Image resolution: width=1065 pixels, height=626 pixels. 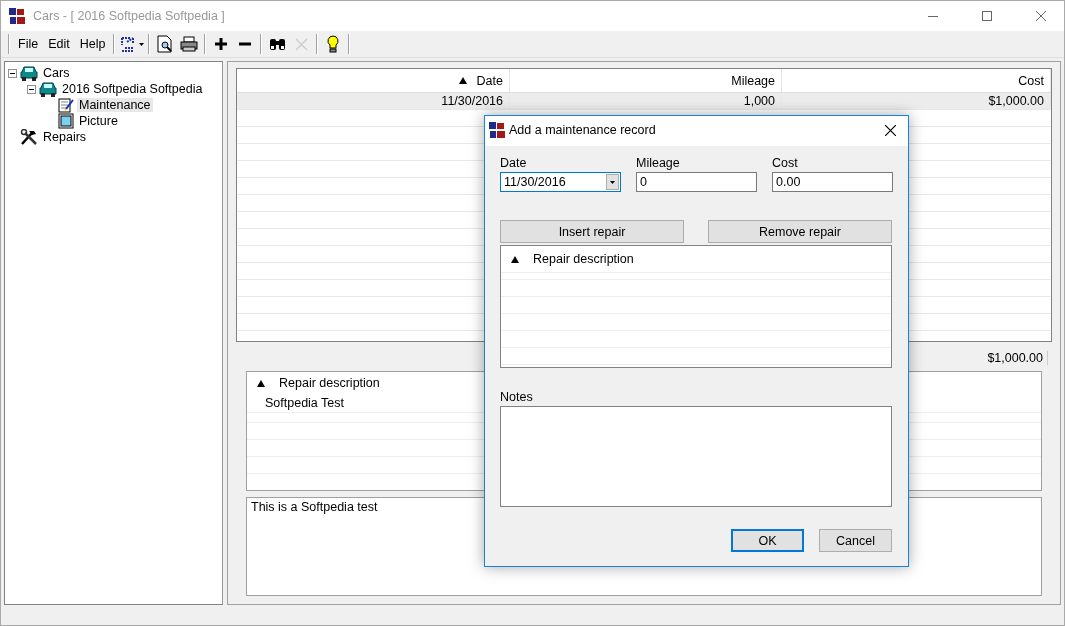 I want to click on field-label: Cost, so click(x=785, y=163).